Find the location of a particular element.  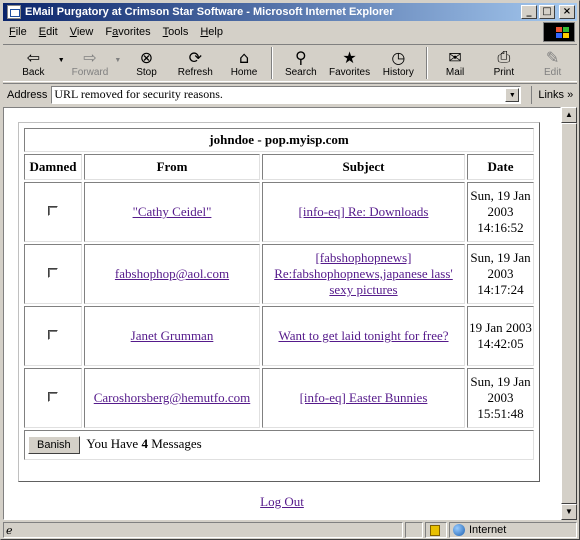

from-link: Janet Grumman is located at coordinates (172, 335).